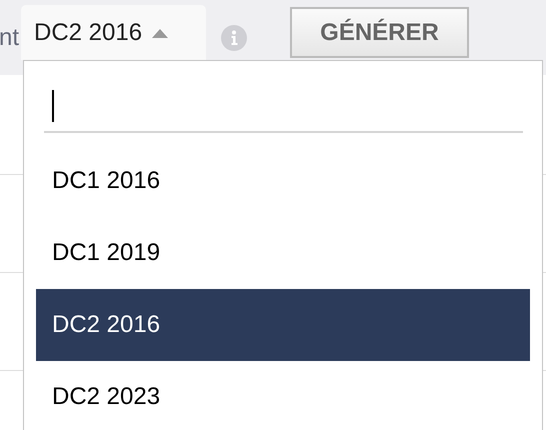 Image resolution: width=546 pixels, height=430 pixels. Describe the element at coordinates (10, 37) in the screenshot. I see `field-label: nt` at that location.